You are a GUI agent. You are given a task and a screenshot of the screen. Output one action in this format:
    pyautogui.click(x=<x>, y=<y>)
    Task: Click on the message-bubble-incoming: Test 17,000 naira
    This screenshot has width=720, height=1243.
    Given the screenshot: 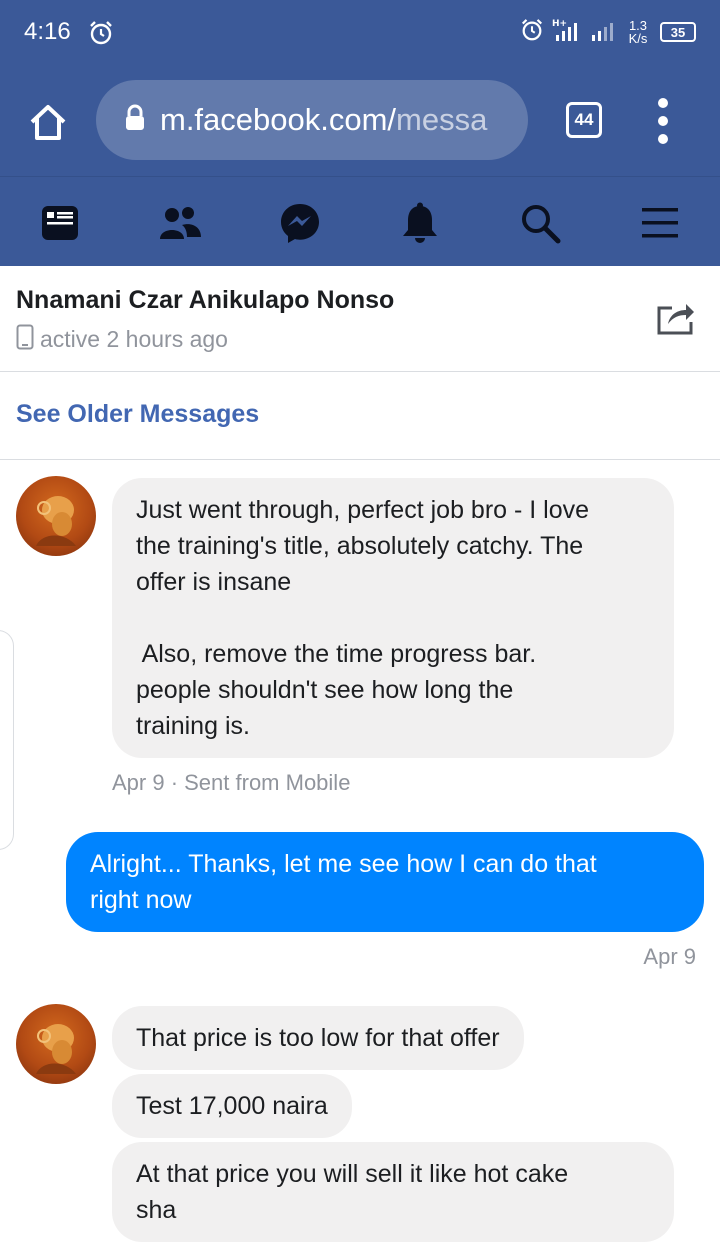 What is the action you would take?
    pyautogui.click(x=232, y=1106)
    